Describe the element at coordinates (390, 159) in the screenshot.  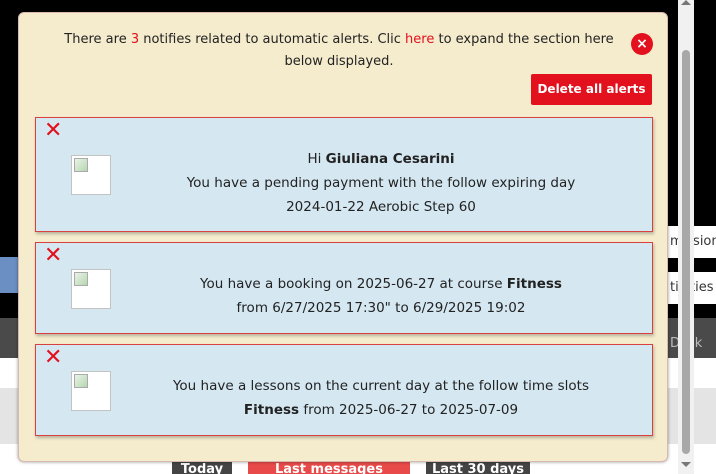
I see `user-name: Giuliana Cesarini` at that location.